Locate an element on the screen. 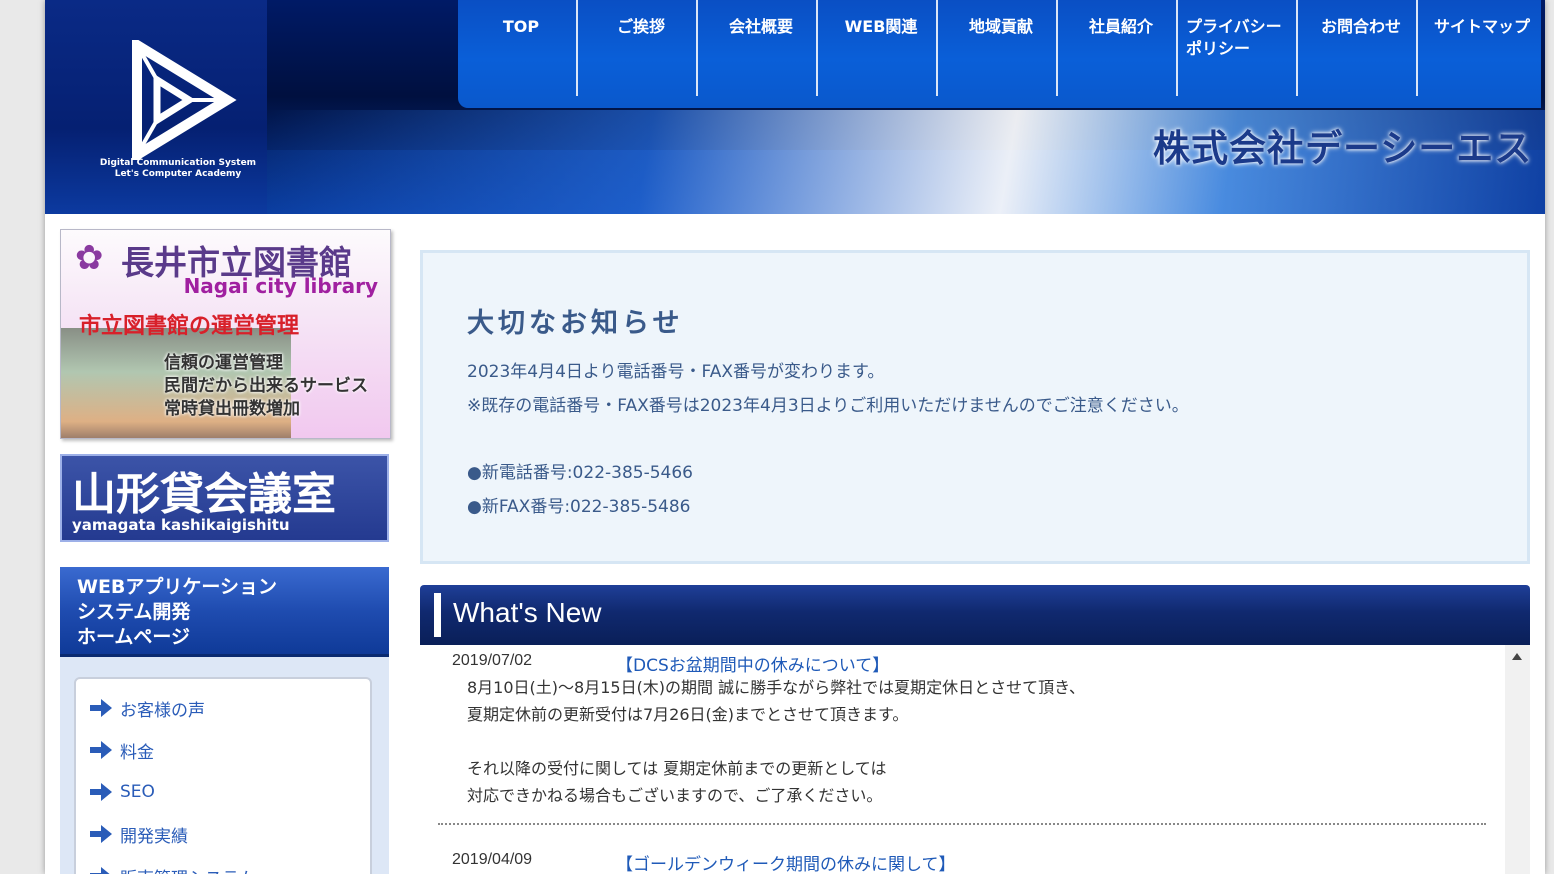  nav-privacy-policy: プライバシーポリシー is located at coordinates (1238, 48).